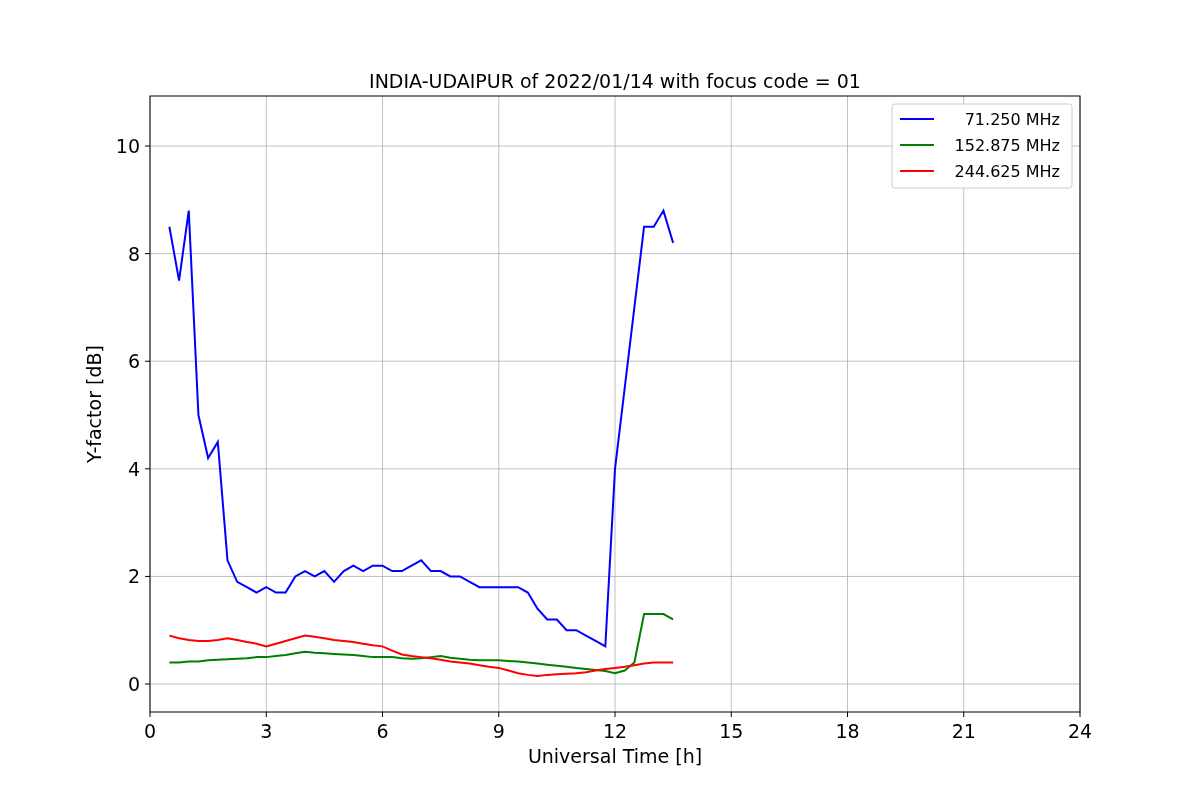  Describe the element at coordinates (133, 361) in the screenshot. I see `y-tick-label: 6` at that location.